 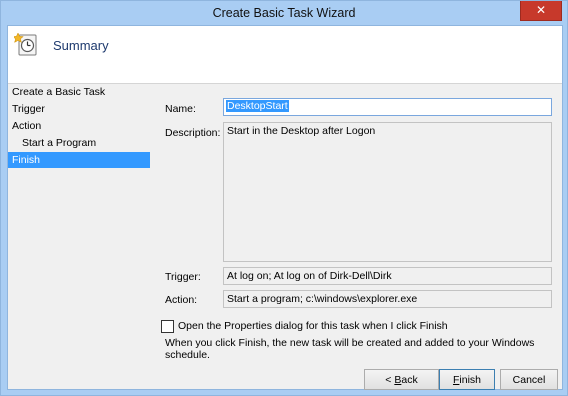 What do you see at coordinates (409, 380) in the screenshot?
I see `back-button-rest: ack` at bounding box center [409, 380].